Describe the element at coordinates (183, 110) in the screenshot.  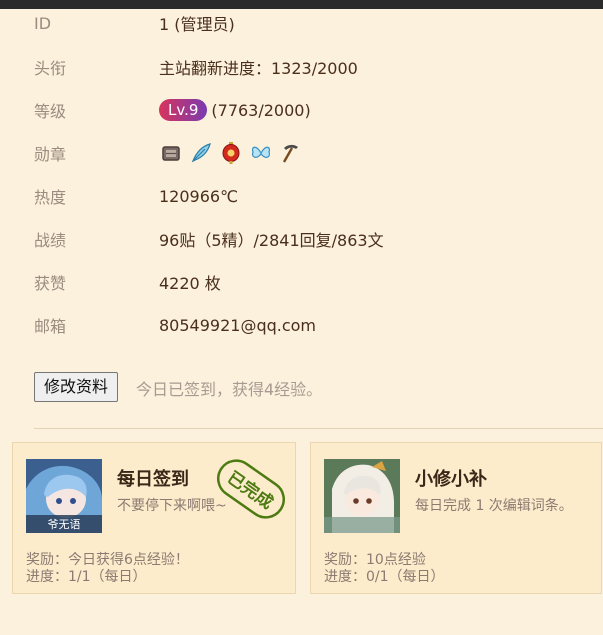
I see `level-badge: Lv.9` at that location.